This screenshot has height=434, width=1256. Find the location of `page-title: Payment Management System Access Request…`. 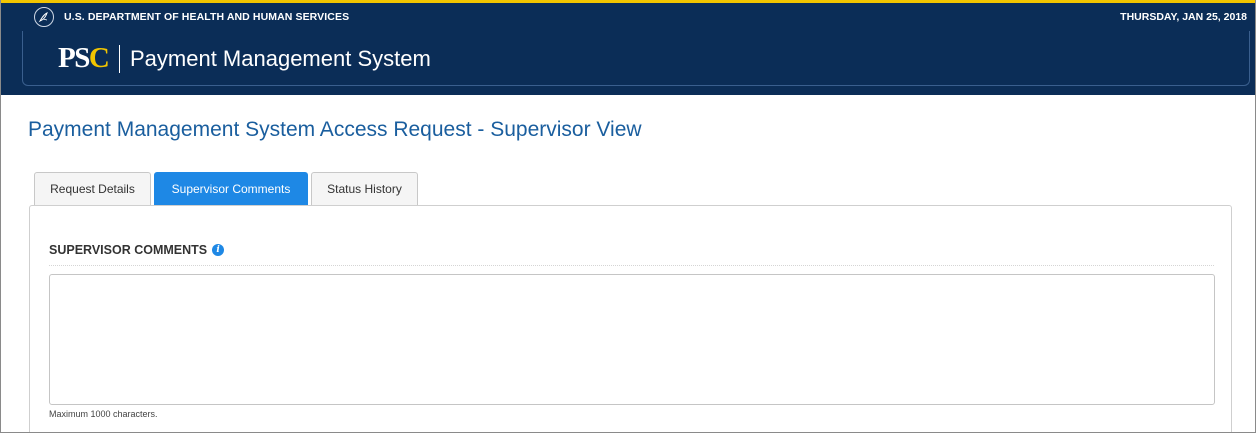

page-title: Payment Management System Access Request… is located at coordinates (335, 129).